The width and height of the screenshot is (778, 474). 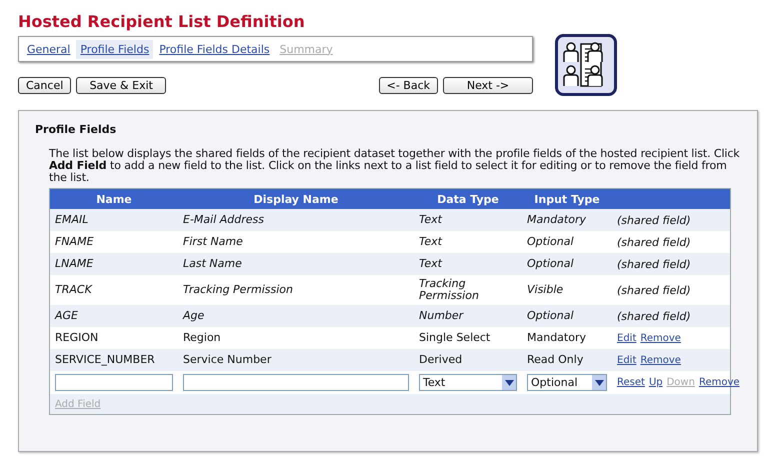 I want to click on action-button: Cancel, so click(x=45, y=85).